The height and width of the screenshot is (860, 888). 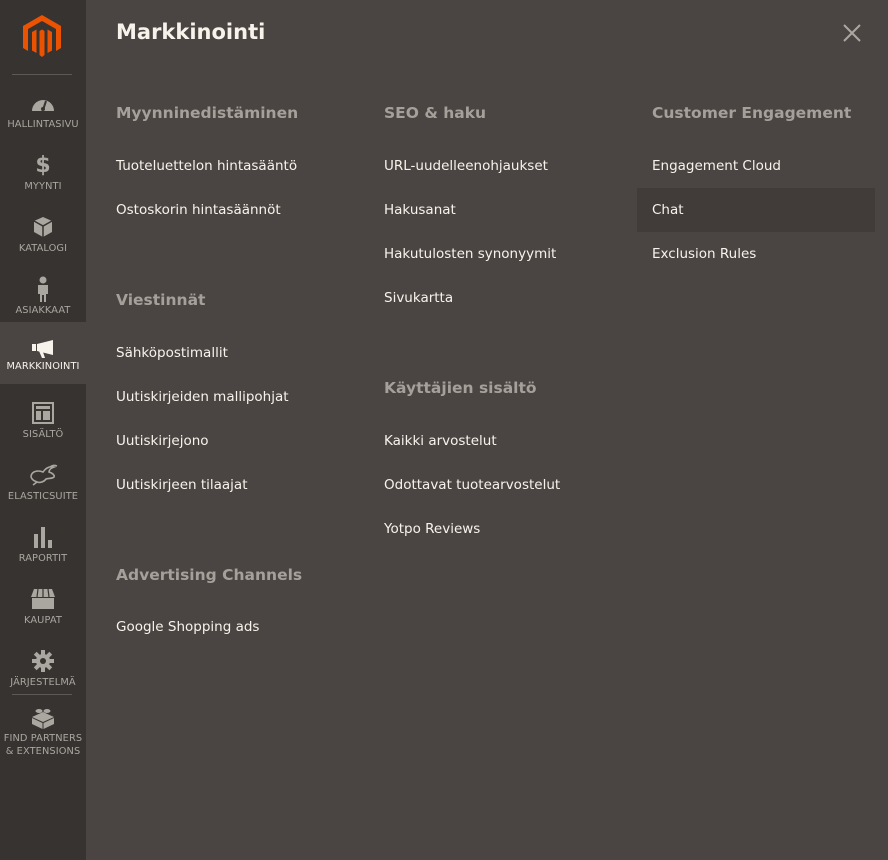 What do you see at coordinates (852, 33) in the screenshot?
I see `close-icon` at bounding box center [852, 33].